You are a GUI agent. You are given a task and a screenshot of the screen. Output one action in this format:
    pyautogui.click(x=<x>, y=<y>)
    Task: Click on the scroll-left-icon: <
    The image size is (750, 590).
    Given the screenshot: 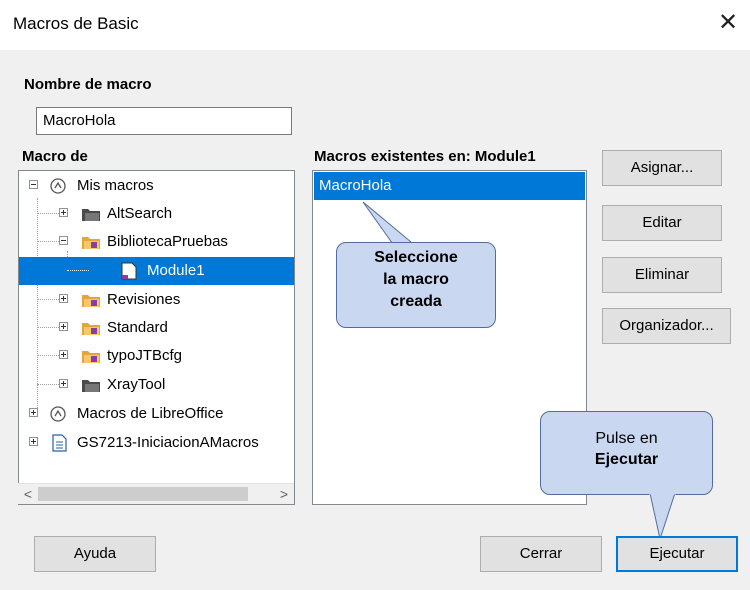 What is the action you would take?
    pyautogui.click(x=28, y=494)
    